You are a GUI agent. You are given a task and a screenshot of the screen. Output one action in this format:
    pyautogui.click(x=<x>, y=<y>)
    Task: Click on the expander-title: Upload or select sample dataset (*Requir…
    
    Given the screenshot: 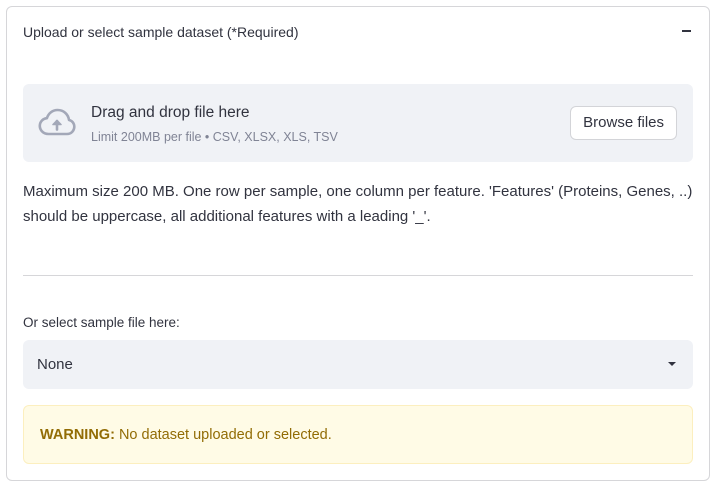 What is the action you would take?
    pyautogui.click(x=161, y=32)
    